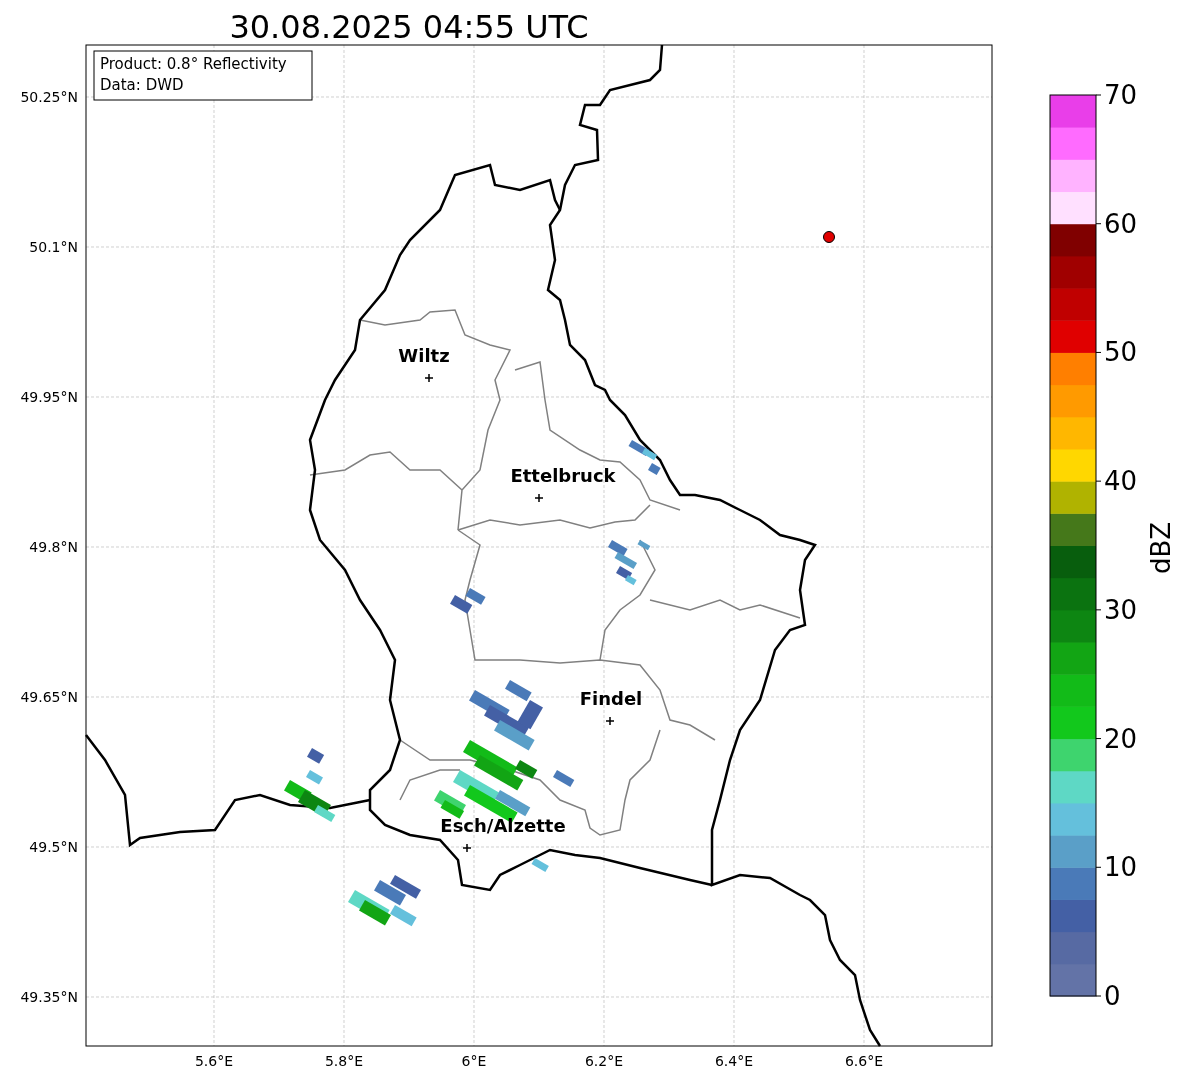  Describe the element at coordinates (1121, 352) in the screenshot. I see `colorbar-tick-label: 50` at that location.